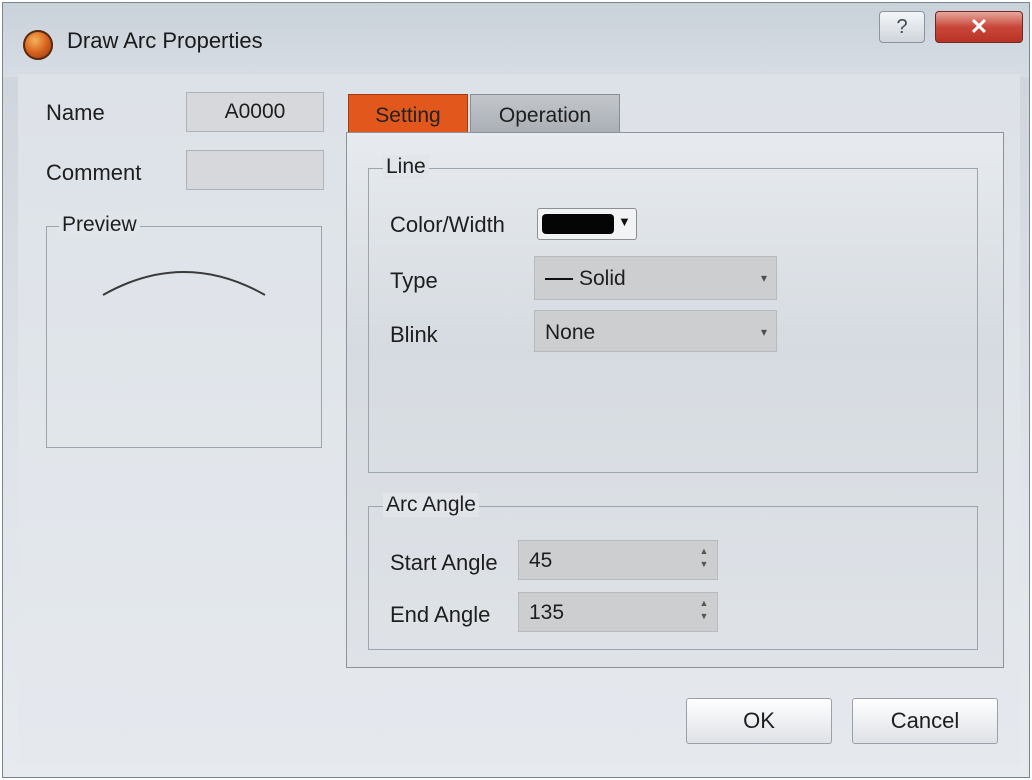 This screenshot has width=1032, height=780. I want to click on type-label: Type, so click(414, 280).